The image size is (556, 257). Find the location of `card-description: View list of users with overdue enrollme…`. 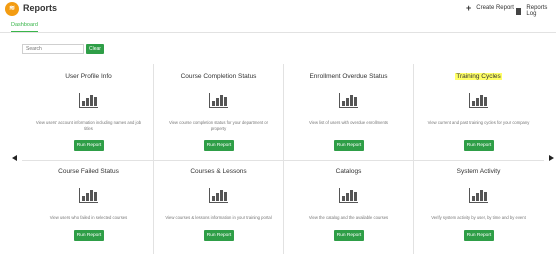

card-description: View list of users with overdue enrollme… is located at coordinates (348, 122).